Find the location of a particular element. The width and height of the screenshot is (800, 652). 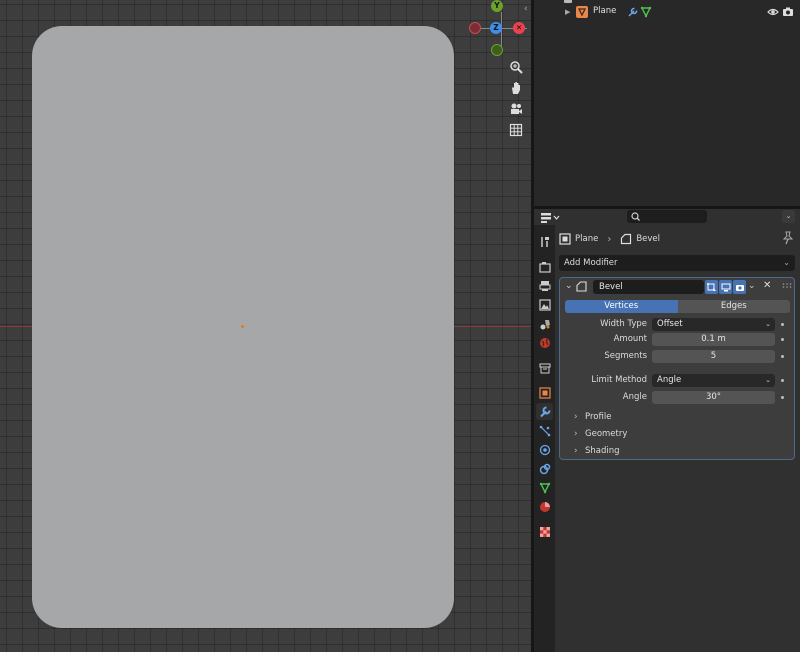

angle-row: Angle 30° is located at coordinates (678, 397).